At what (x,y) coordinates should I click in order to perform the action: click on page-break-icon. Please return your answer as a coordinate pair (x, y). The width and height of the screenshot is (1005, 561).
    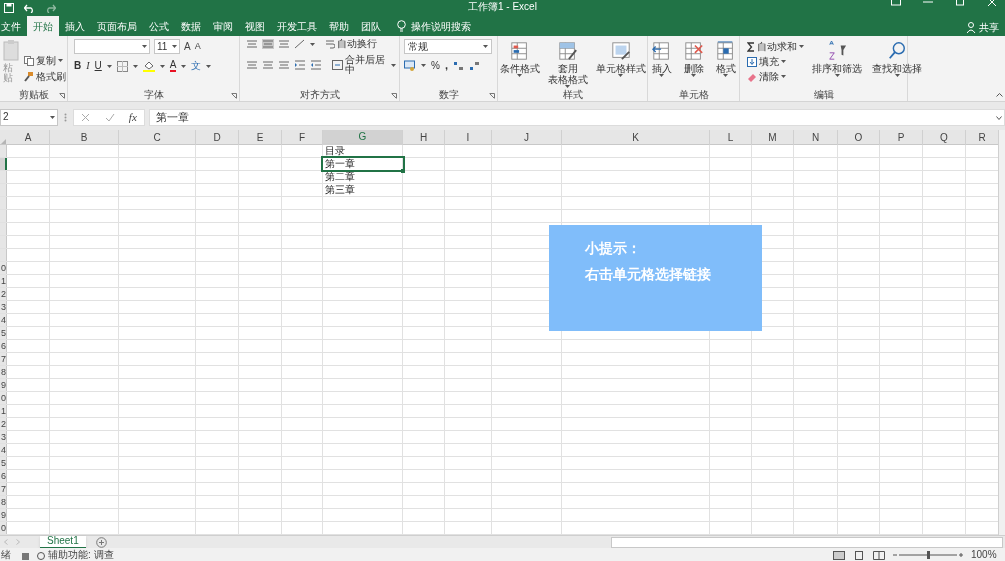
    Looking at the image, I should click on (879, 555).